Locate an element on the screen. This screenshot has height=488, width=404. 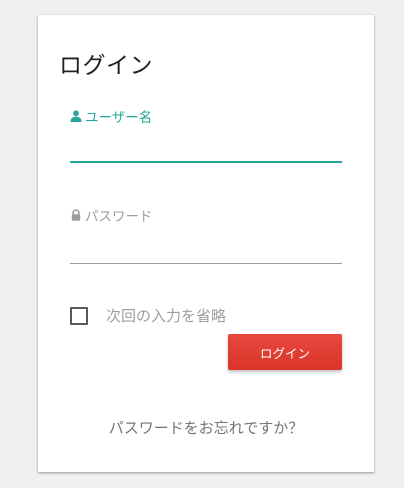
username-label: ユーザー名 is located at coordinates (111, 116).